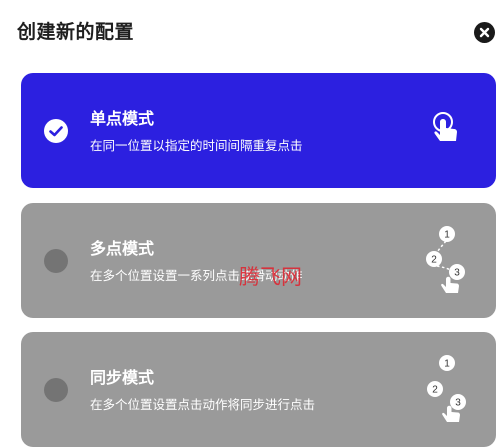  I want to click on radio-selected, so click(56, 131).